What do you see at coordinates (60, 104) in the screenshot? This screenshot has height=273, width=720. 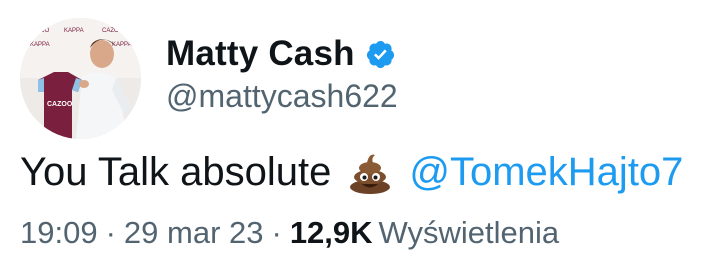 I see `avatar-jersey-text: CAZOO` at bounding box center [60, 104].